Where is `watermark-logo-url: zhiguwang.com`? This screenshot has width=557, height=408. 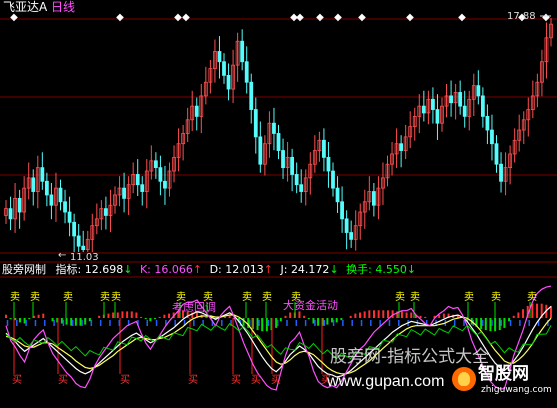 watermark-logo-url: zhiguwang.com is located at coordinates (516, 390).